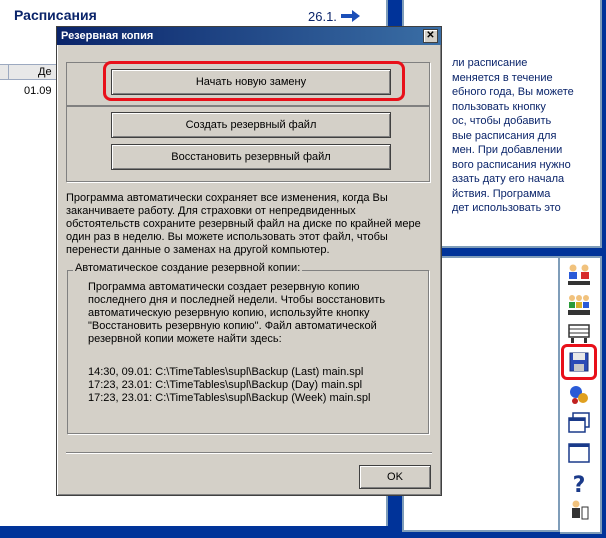  Describe the element at coordinates (579, 305) in the screenshot. I see `classes-icon` at that location.